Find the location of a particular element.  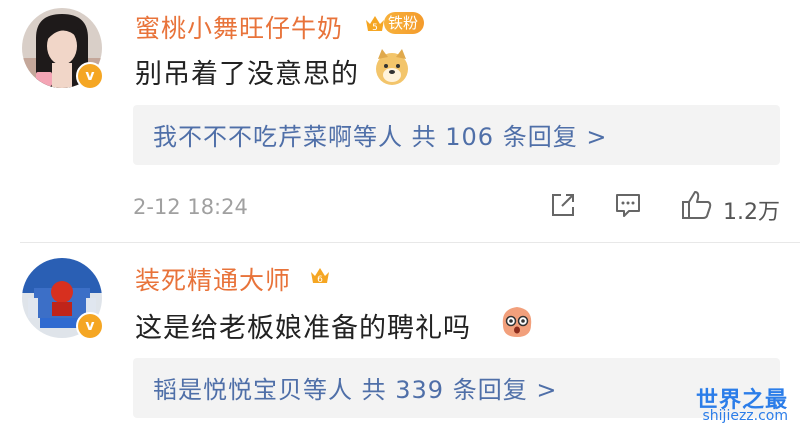

reply-summary-box: 我不不不吃芹菜啊等人 共 106 条回复 > is located at coordinates (456, 135).